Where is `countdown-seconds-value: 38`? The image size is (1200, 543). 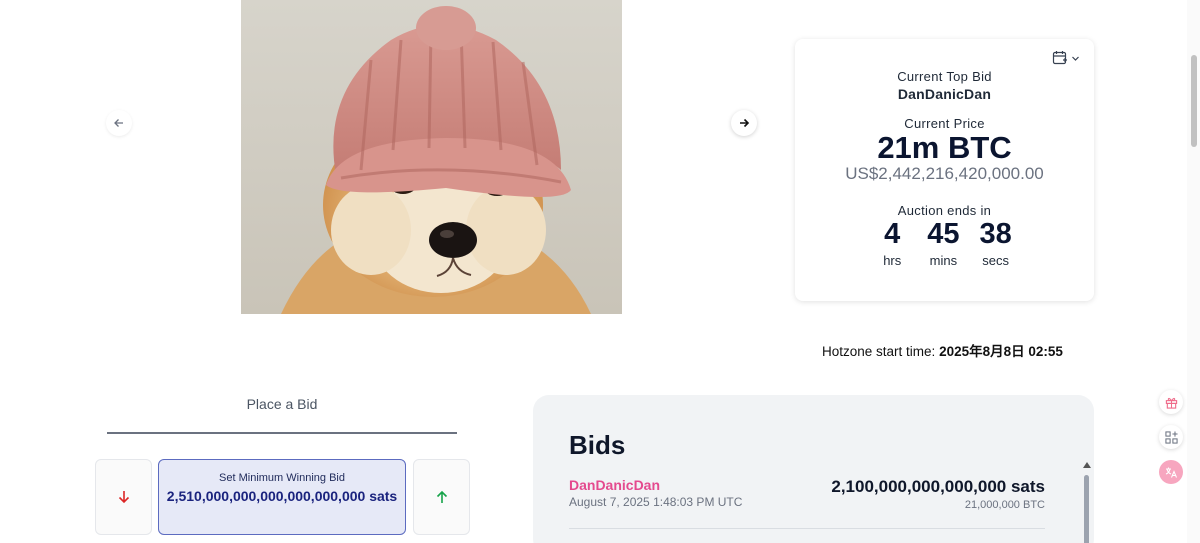 countdown-seconds-value: 38 is located at coordinates (995, 234).